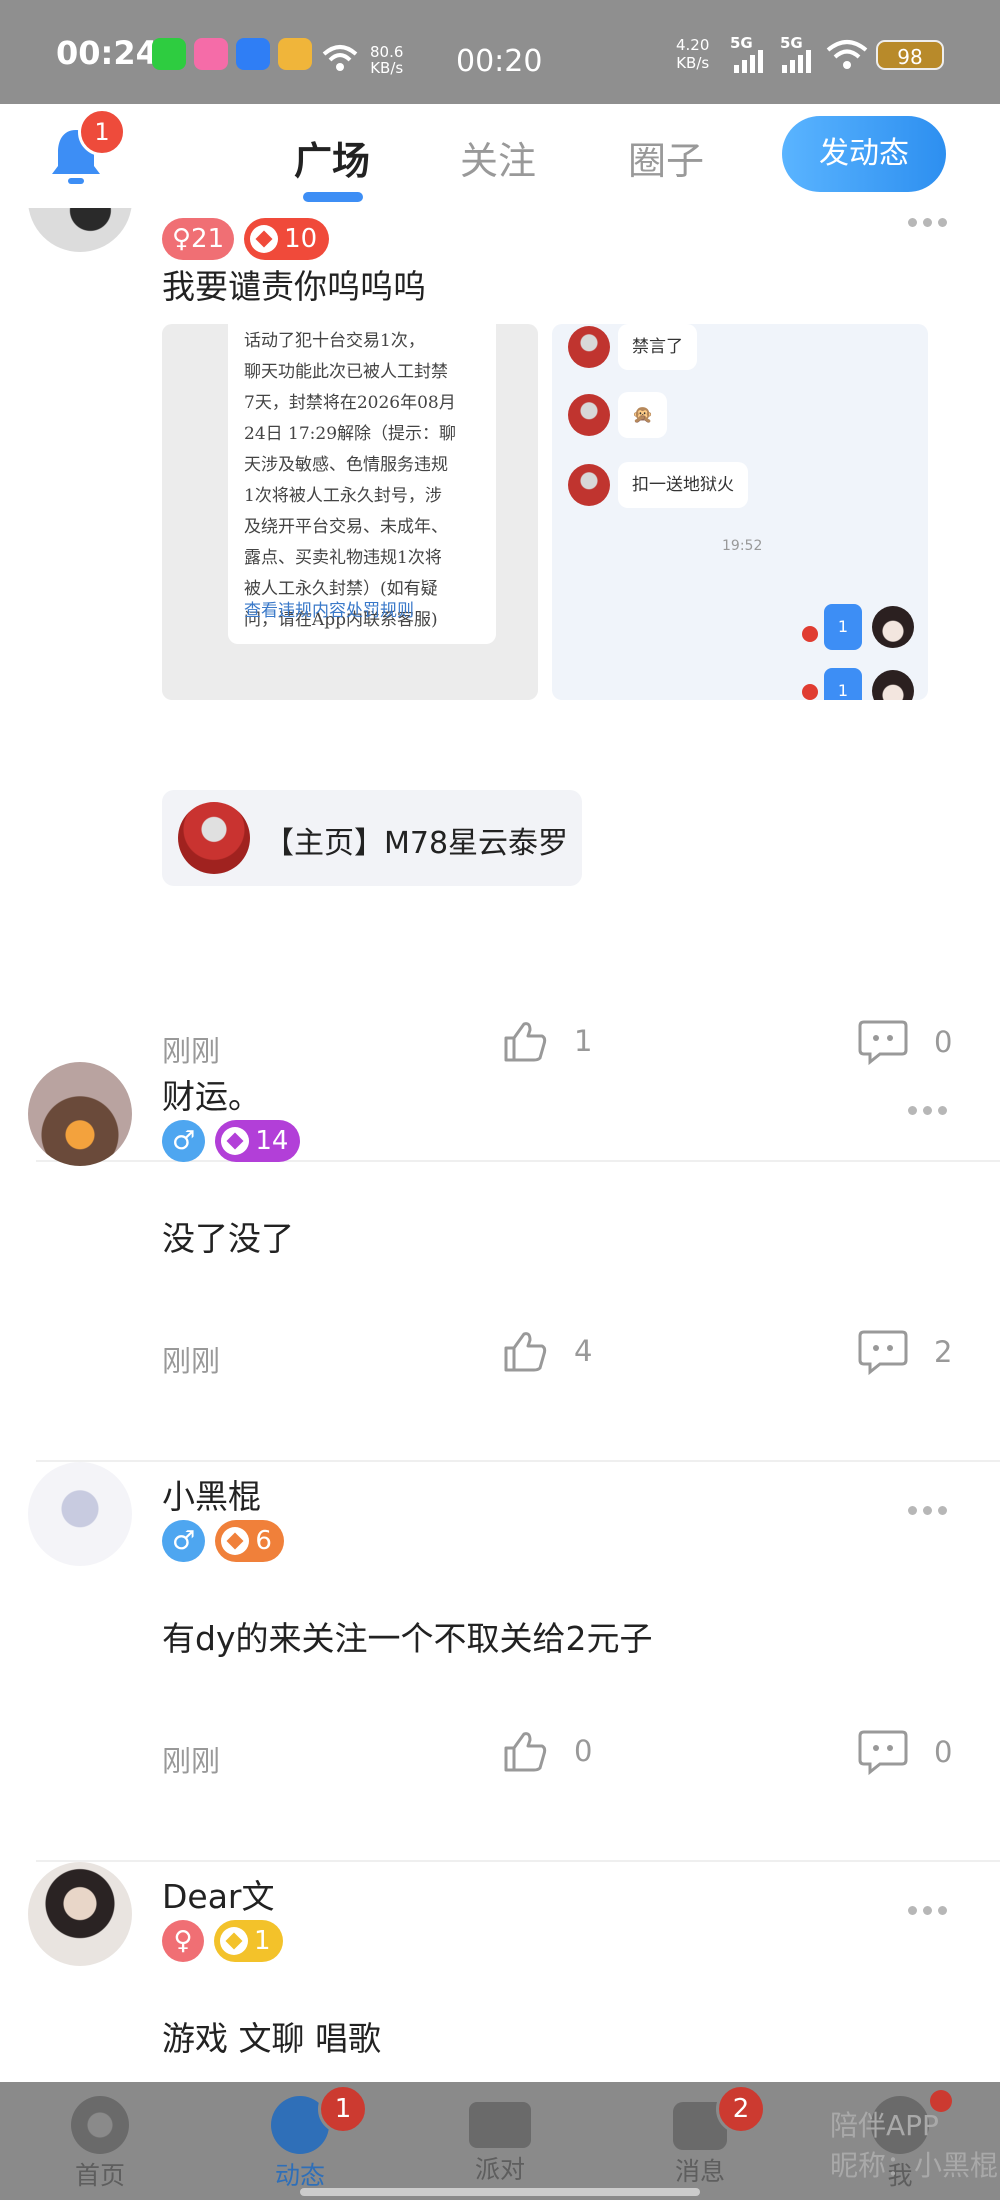  I want to click on level-badge: 10, so click(287, 239).